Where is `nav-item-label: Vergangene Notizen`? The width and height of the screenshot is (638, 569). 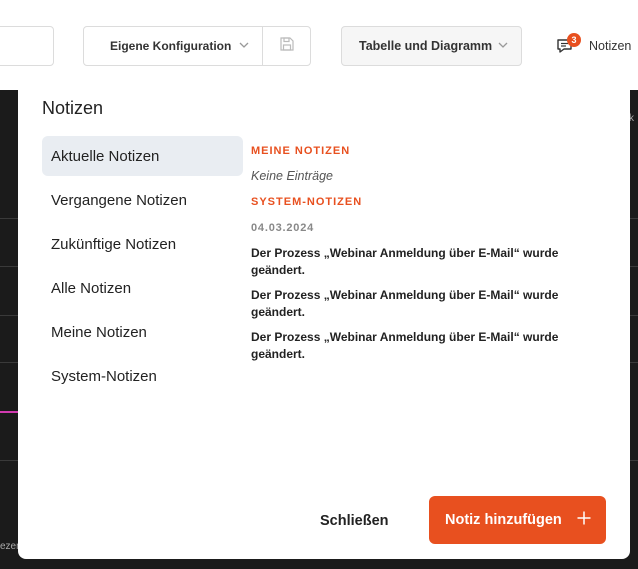
nav-item-label: Vergangene Notizen is located at coordinates (119, 200).